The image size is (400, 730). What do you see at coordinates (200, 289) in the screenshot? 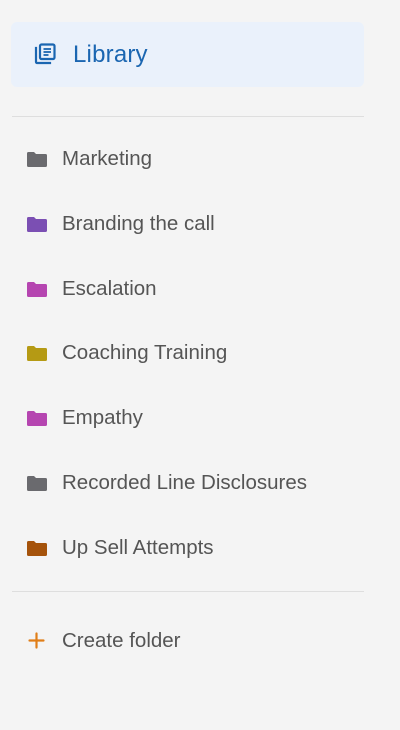
I see `folder-item-escalation: Escalation` at bounding box center [200, 289].